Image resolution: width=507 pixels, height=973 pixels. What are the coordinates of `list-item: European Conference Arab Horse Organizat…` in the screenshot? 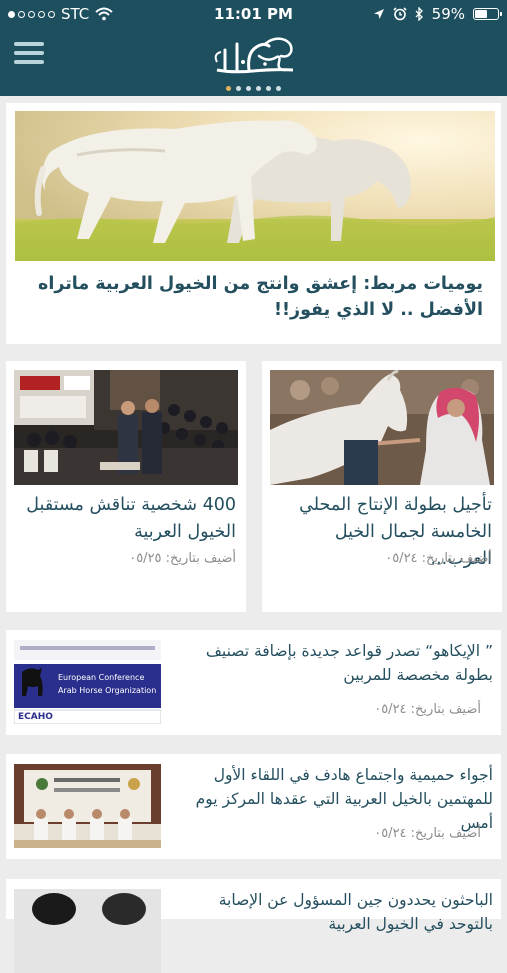 It's located at (253, 682).